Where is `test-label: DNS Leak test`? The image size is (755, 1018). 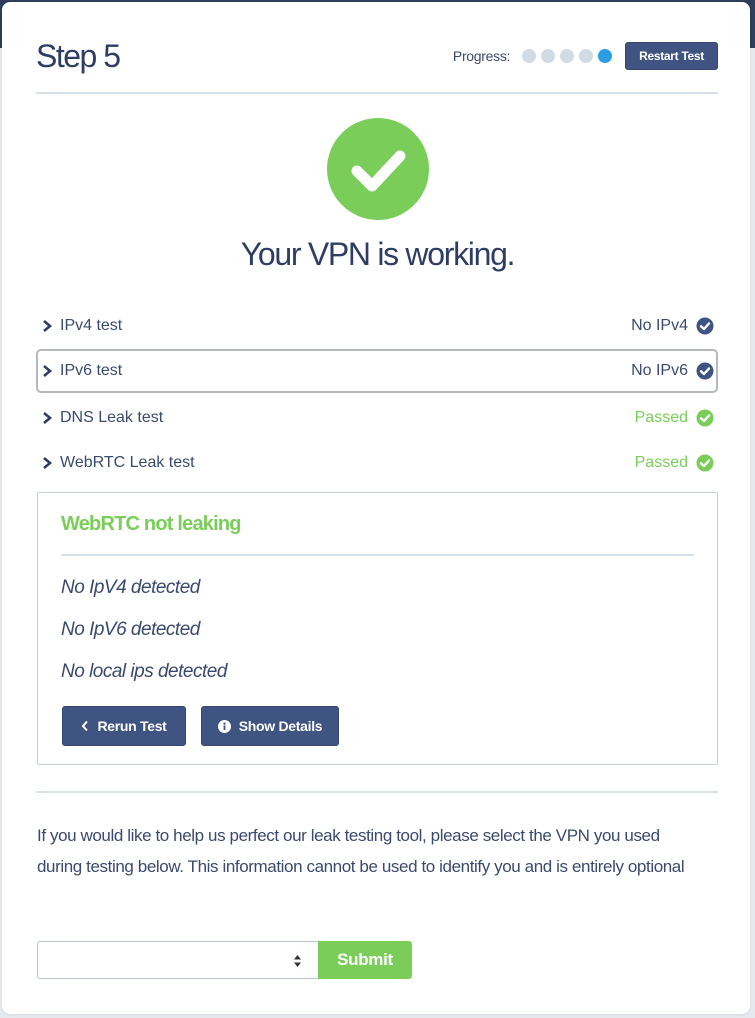
test-label: DNS Leak test is located at coordinates (112, 417).